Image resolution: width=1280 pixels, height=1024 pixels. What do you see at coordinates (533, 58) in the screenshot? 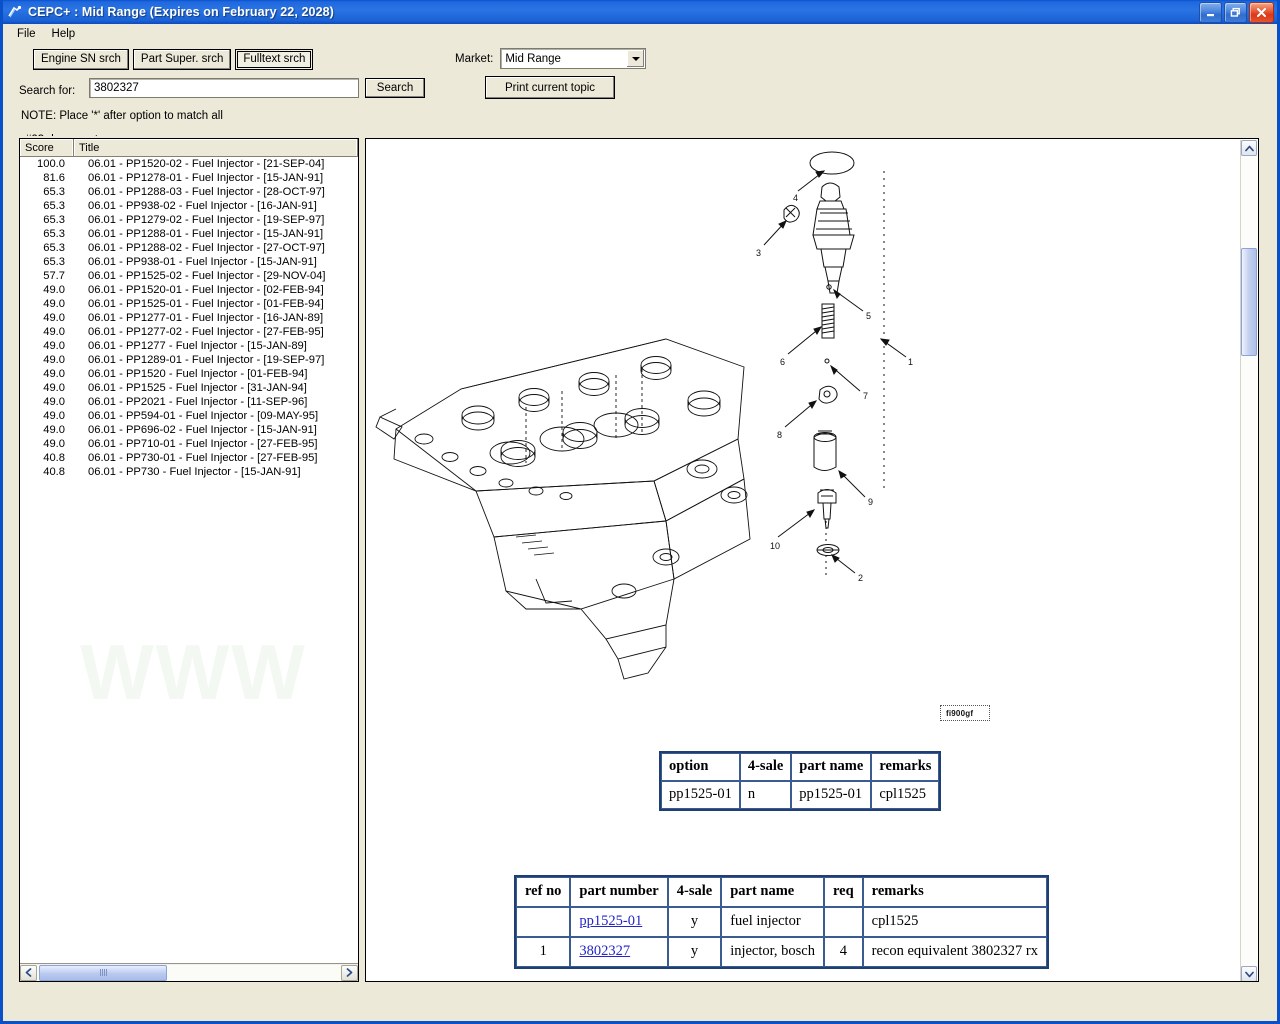
I see `market-selected-value: Mid Range` at bounding box center [533, 58].